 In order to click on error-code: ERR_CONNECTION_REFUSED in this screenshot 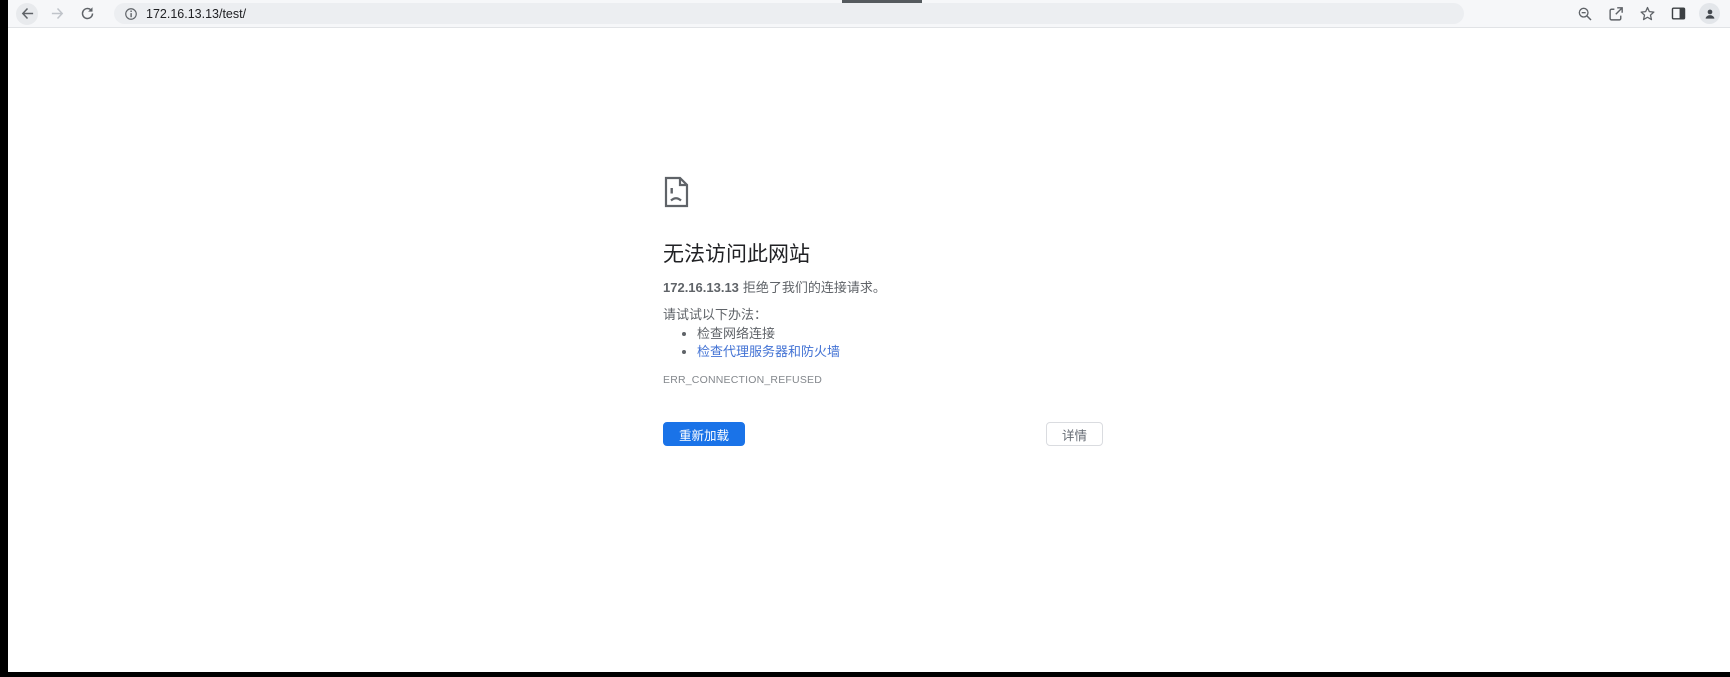, I will do `click(743, 380)`.